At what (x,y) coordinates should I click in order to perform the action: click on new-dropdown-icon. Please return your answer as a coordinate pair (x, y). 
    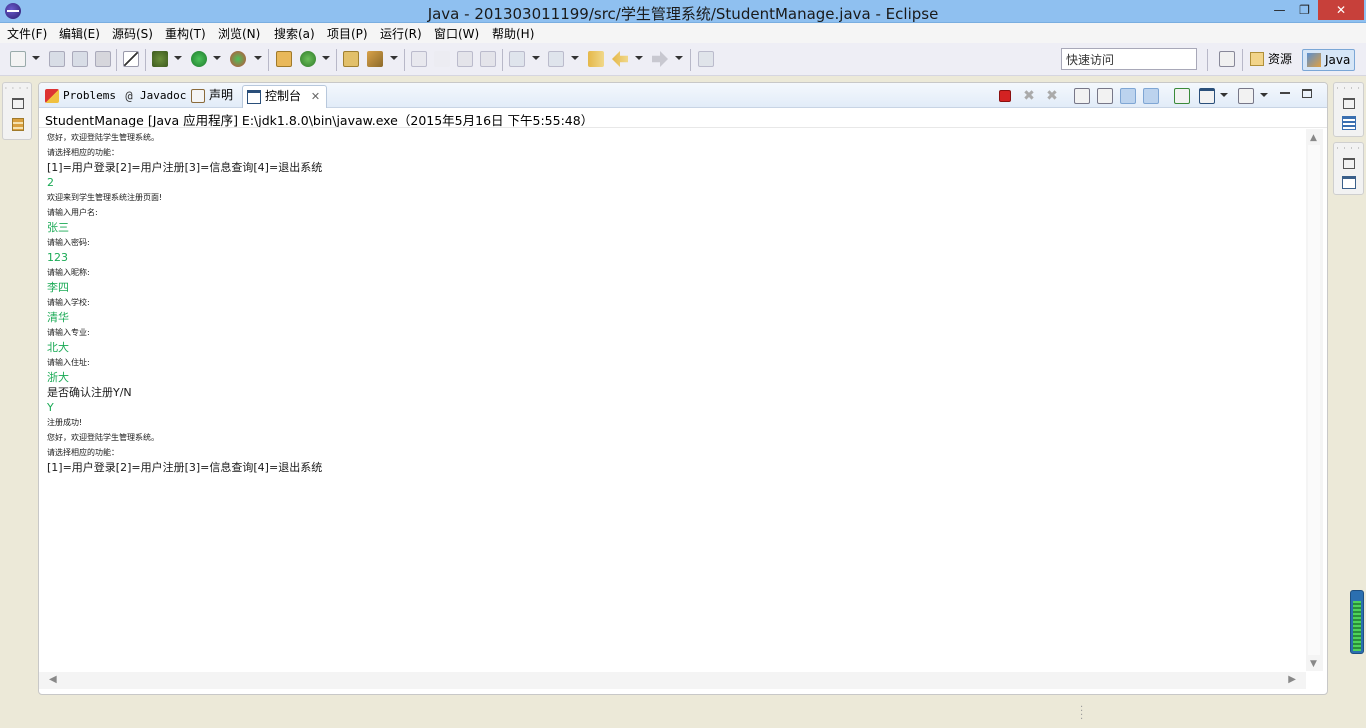
    Looking at the image, I should click on (36, 58).